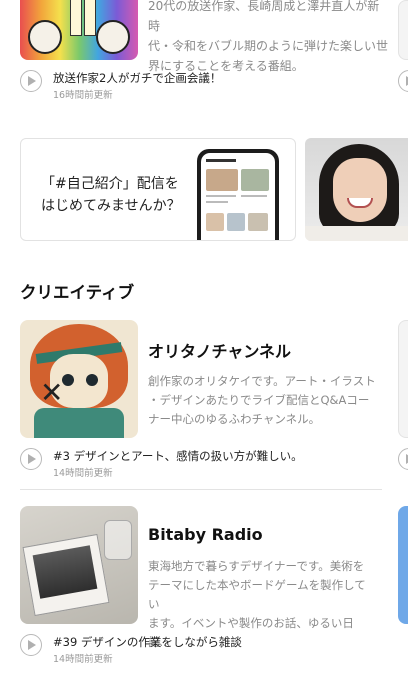  Describe the element at coordinates (256, 566) in the screenshot. I see `description-line: 東海地方で暮らすデザイナーです。美術を` at that location.